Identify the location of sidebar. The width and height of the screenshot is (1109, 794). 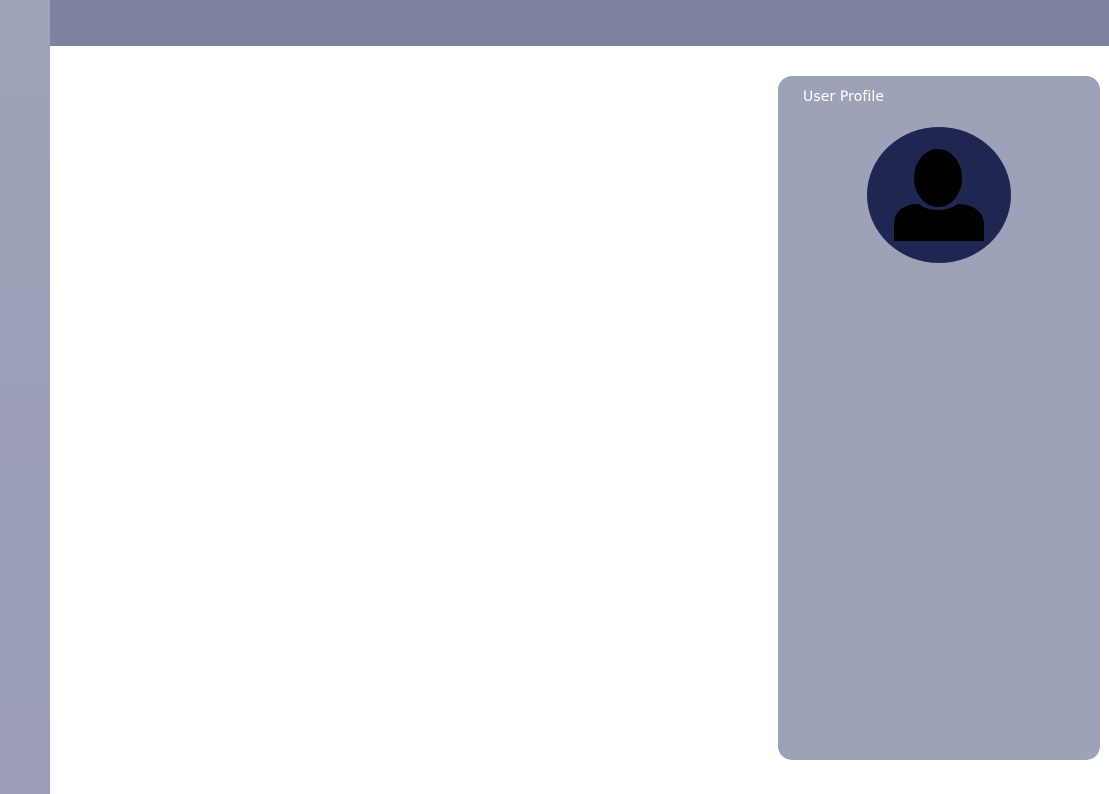
(25, 397).